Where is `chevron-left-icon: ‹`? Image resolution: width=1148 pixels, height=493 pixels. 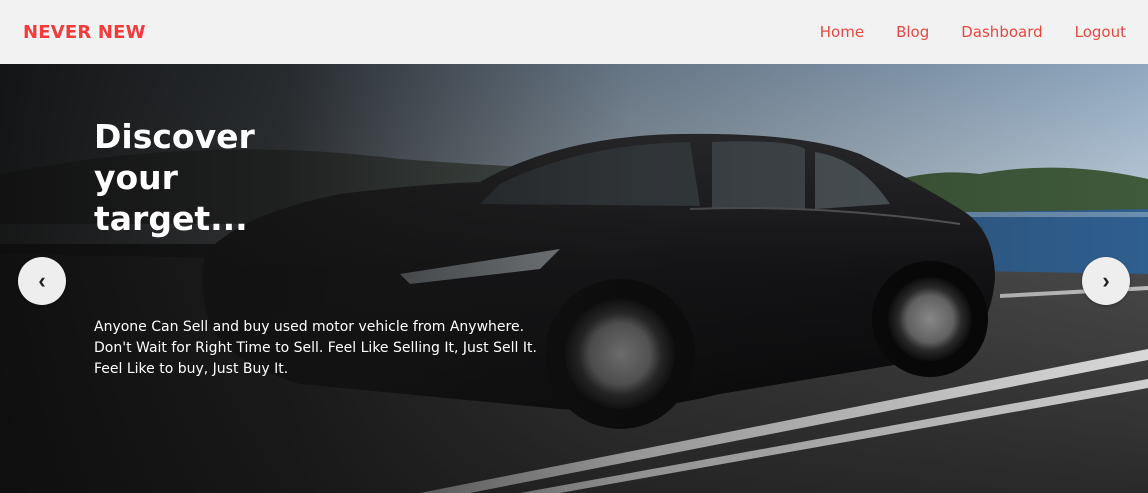
chevron-left-icon: ‹ is located at coordinates (42, 280).